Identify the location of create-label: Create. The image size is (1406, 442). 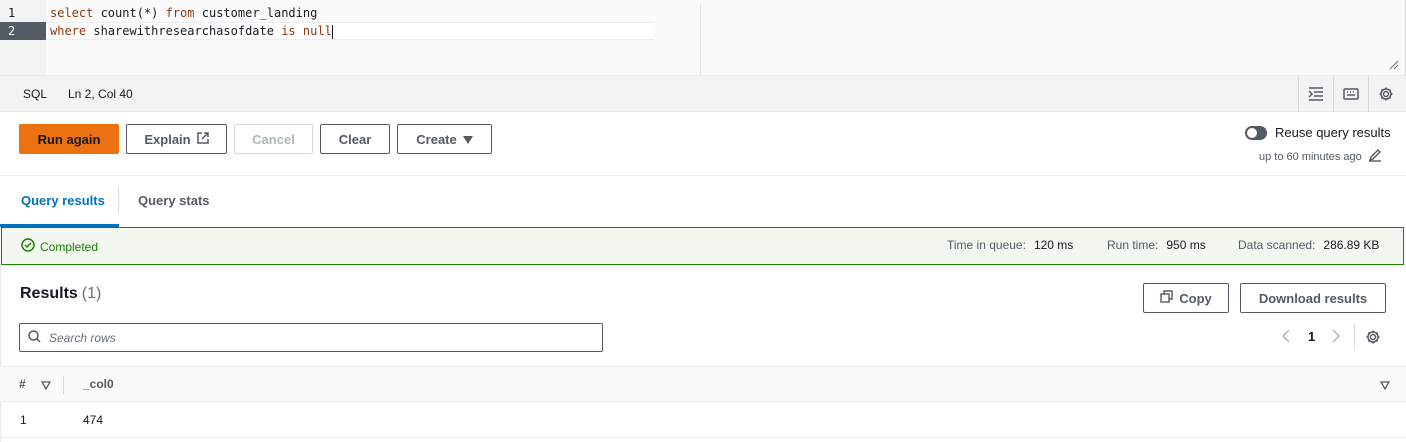
(436, 139).